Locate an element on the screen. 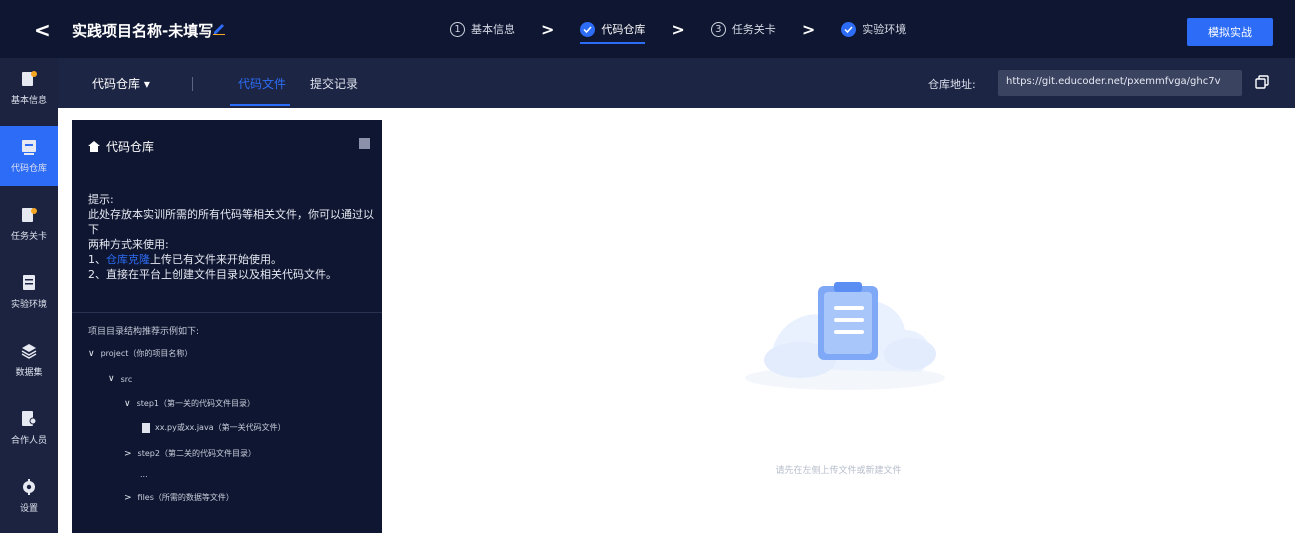  edit-icon is located at coordinates (219, 28).